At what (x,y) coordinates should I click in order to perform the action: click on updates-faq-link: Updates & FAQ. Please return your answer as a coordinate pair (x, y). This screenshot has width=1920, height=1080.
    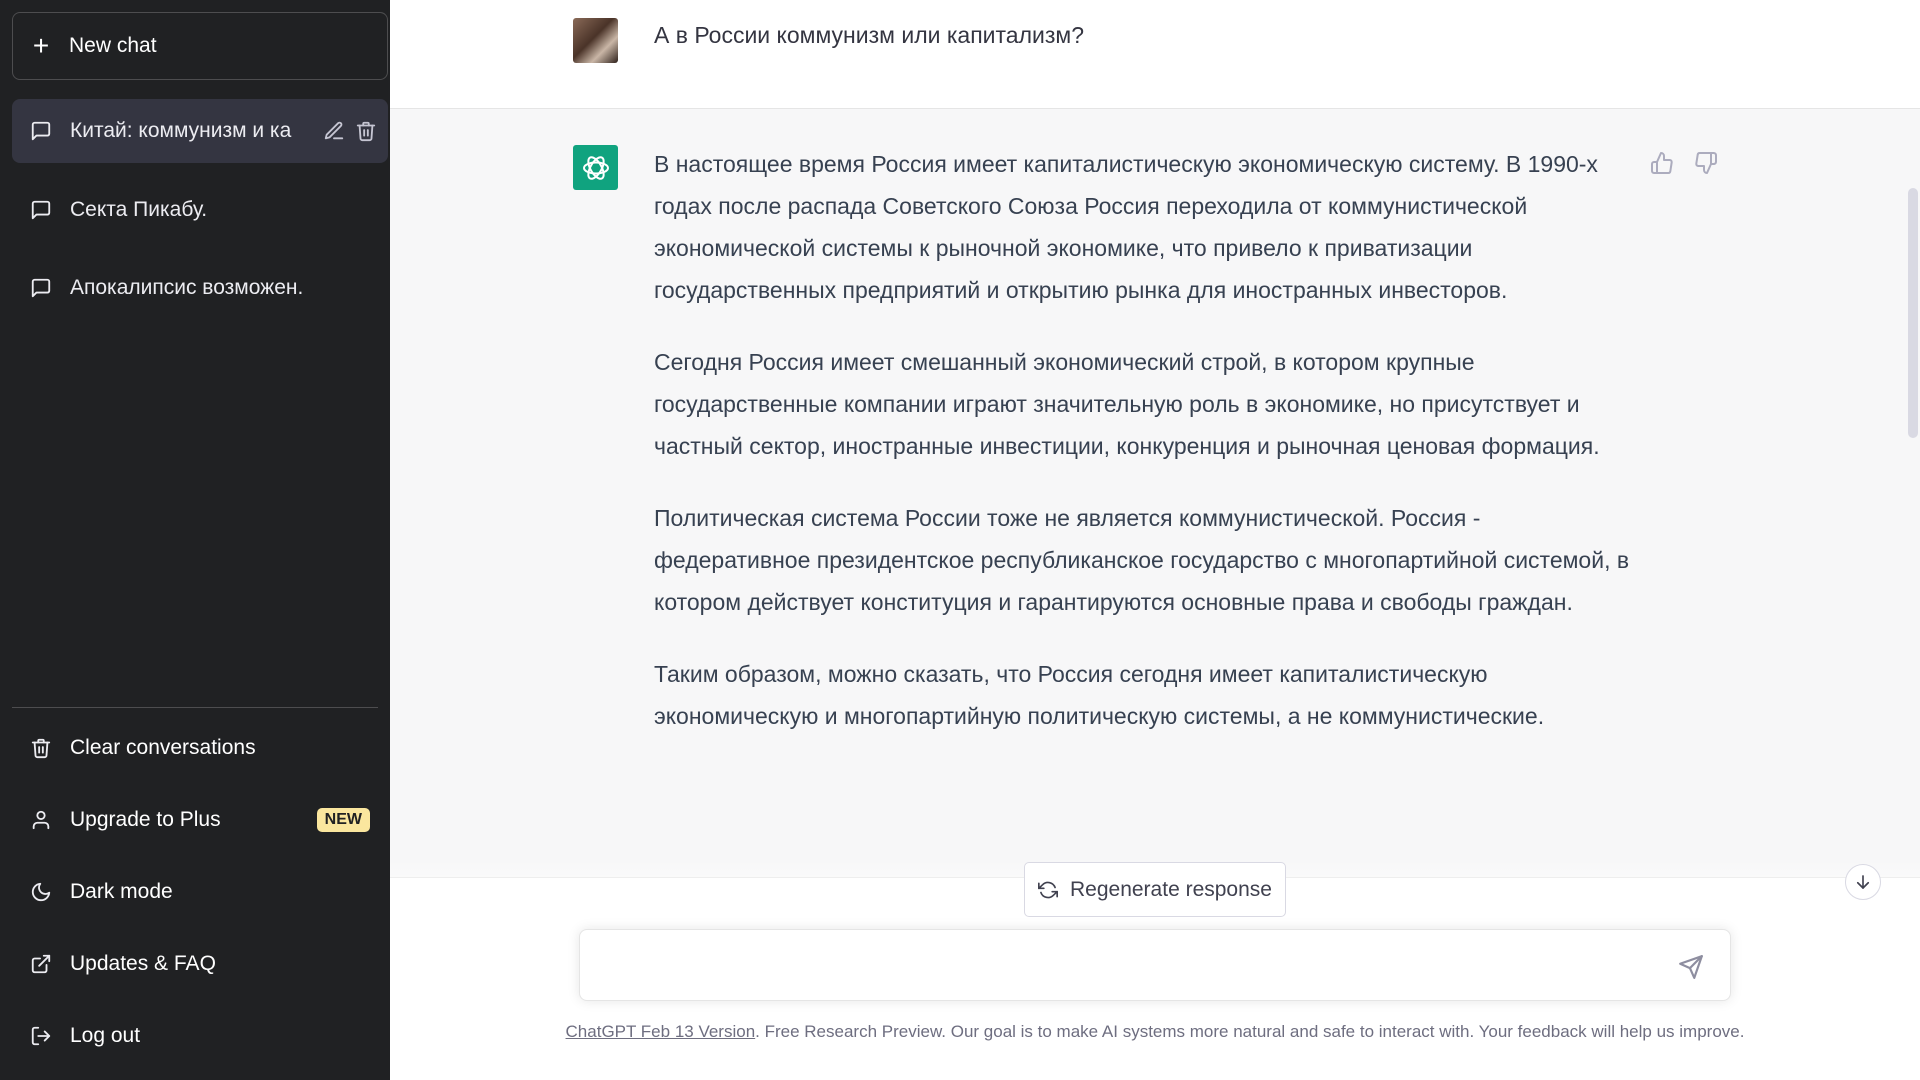
    Looking at the image, I should click on (200, 964).